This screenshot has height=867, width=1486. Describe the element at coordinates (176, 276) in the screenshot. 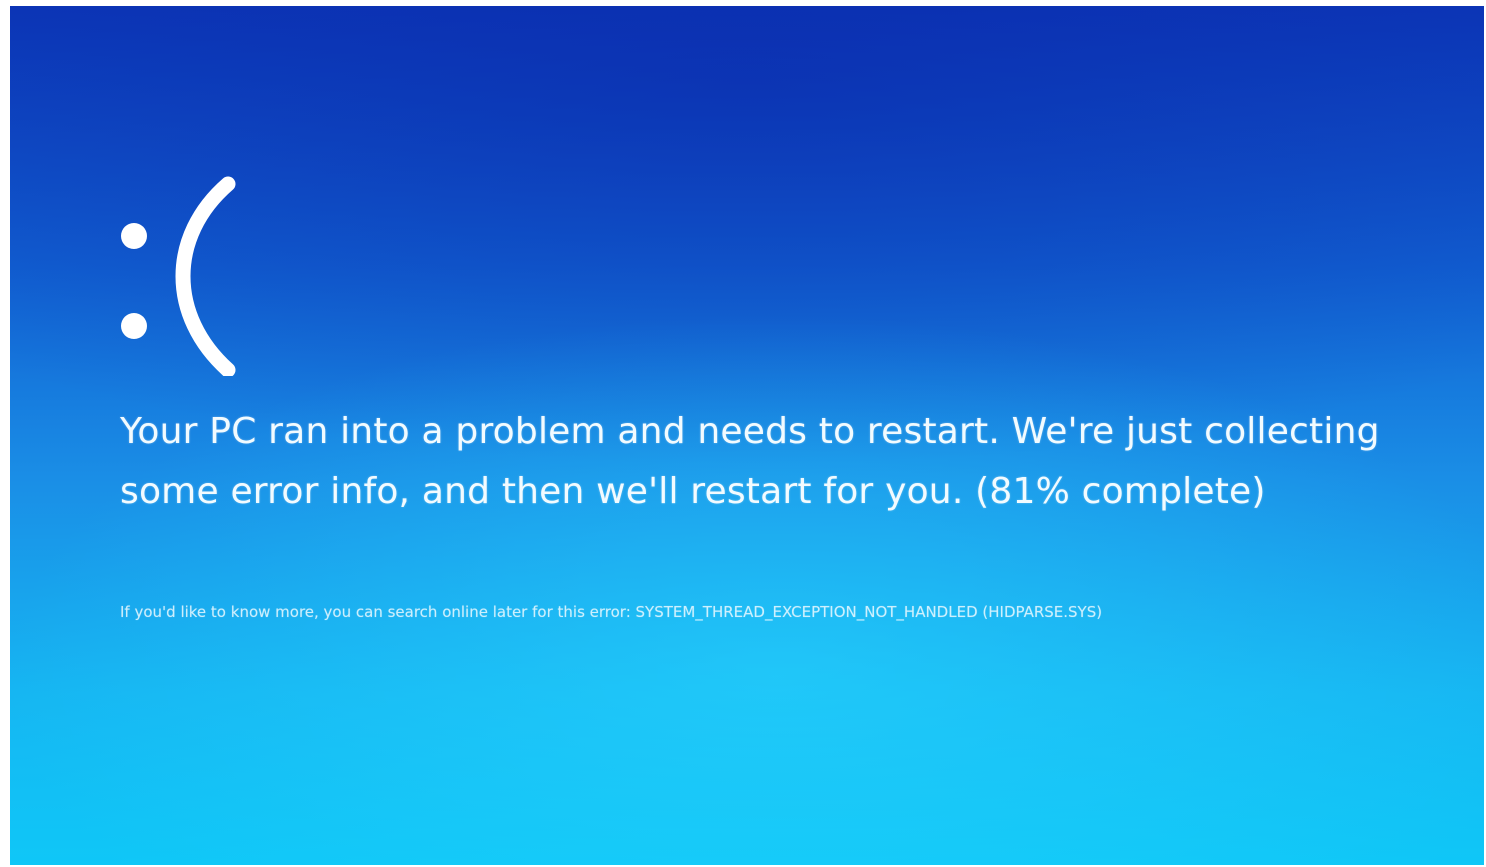

I see `sad-face-icon` at that location.